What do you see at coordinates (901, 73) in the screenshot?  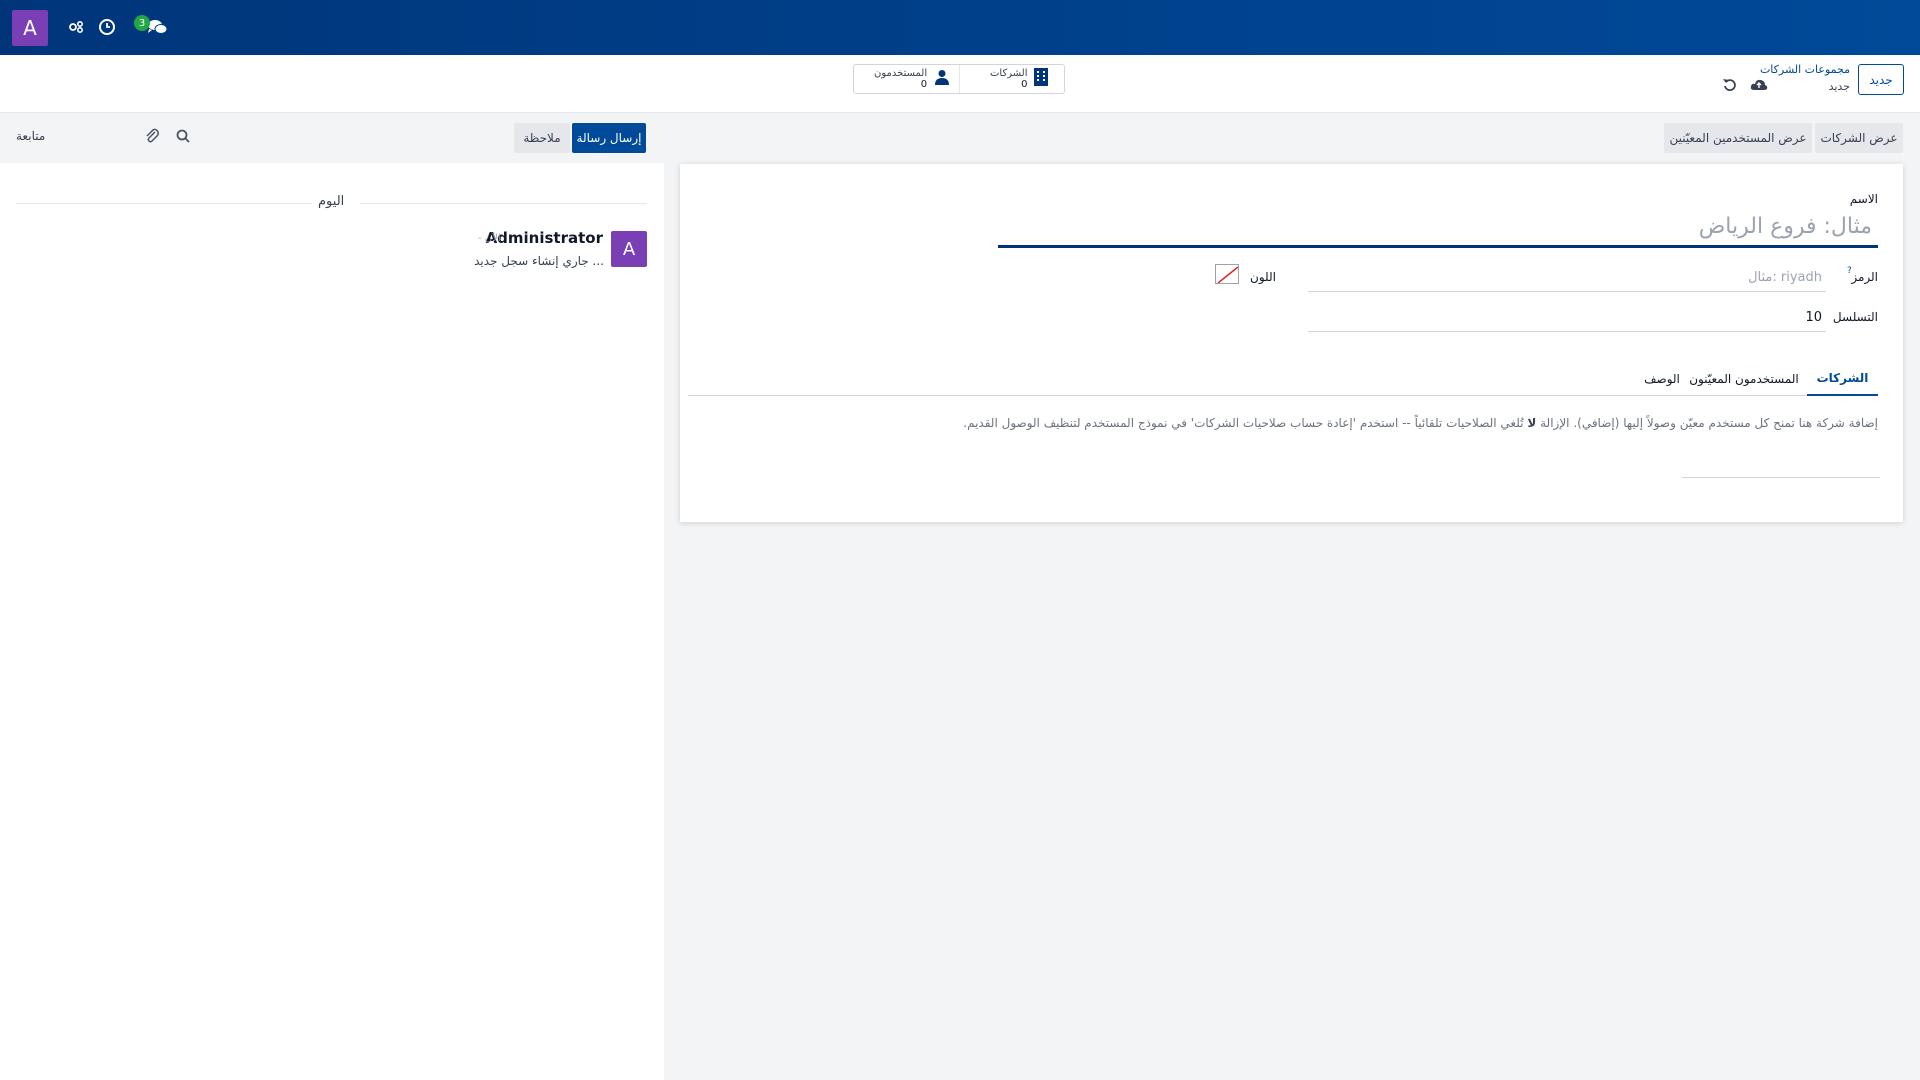 I see `users-stat-label: المستخدمون` at bounding box center [901, 73].